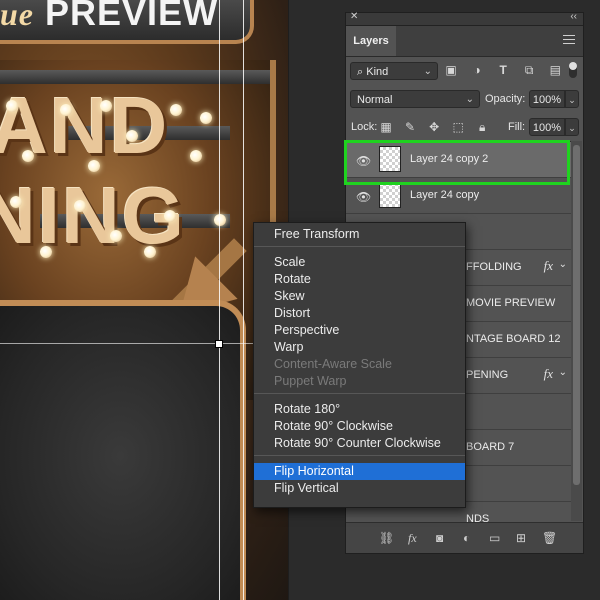  Describe the element at coordinates (573, 70) in the screenshot. I see `filter-toggle` at that location.